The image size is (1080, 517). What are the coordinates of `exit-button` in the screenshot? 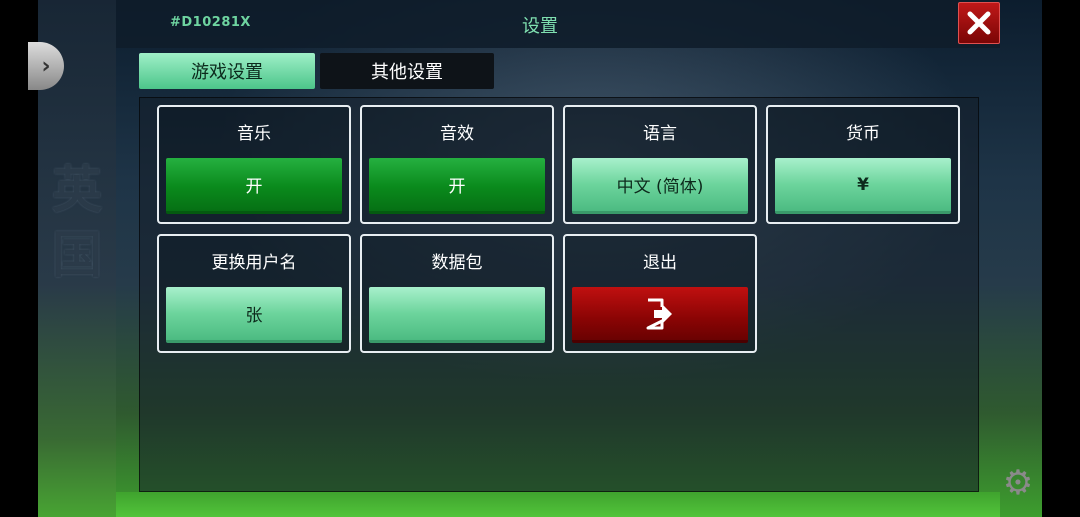 It's located at (660, 315).